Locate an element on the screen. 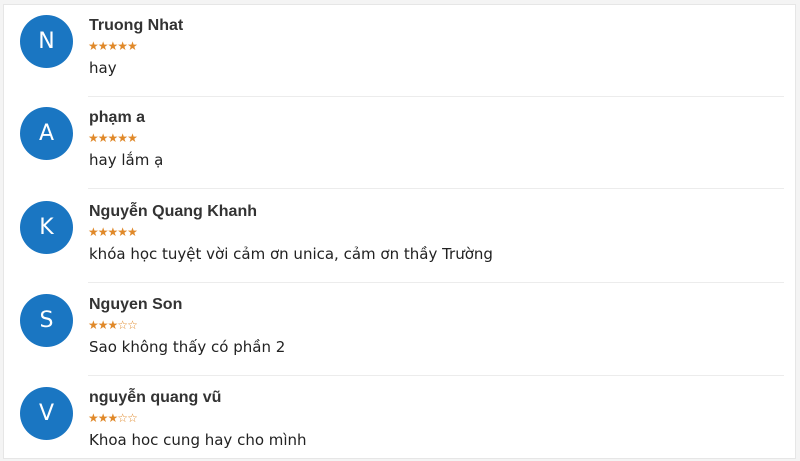 The image size is (800, 461). reviewer-name: nguyễn quang vũ is located at coordinates (155, 397).